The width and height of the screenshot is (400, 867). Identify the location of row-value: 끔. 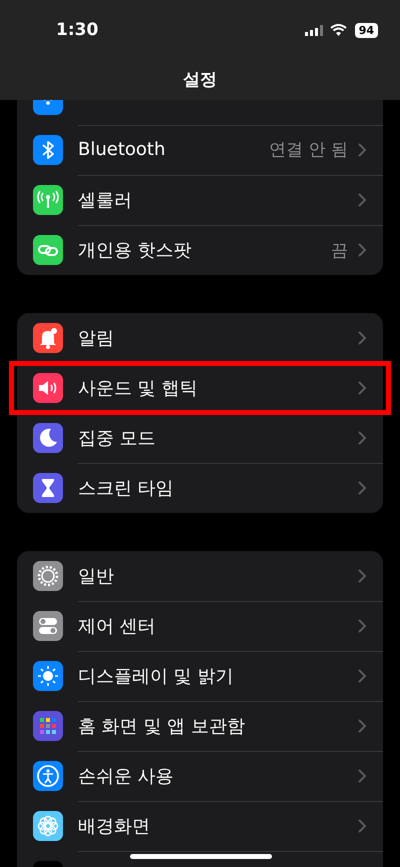
(339, 251).